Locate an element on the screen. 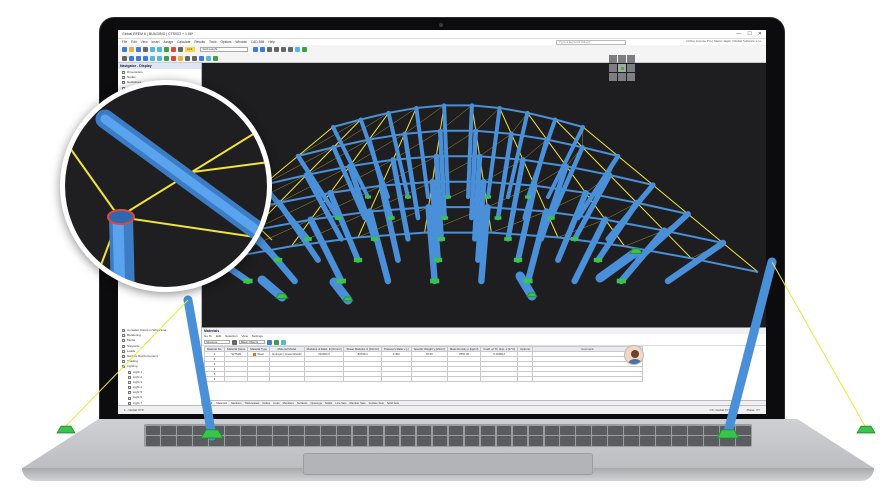 The width and height of the screenshot is (896, 504). detail-column-highlight is located at coordinates (119, 251).